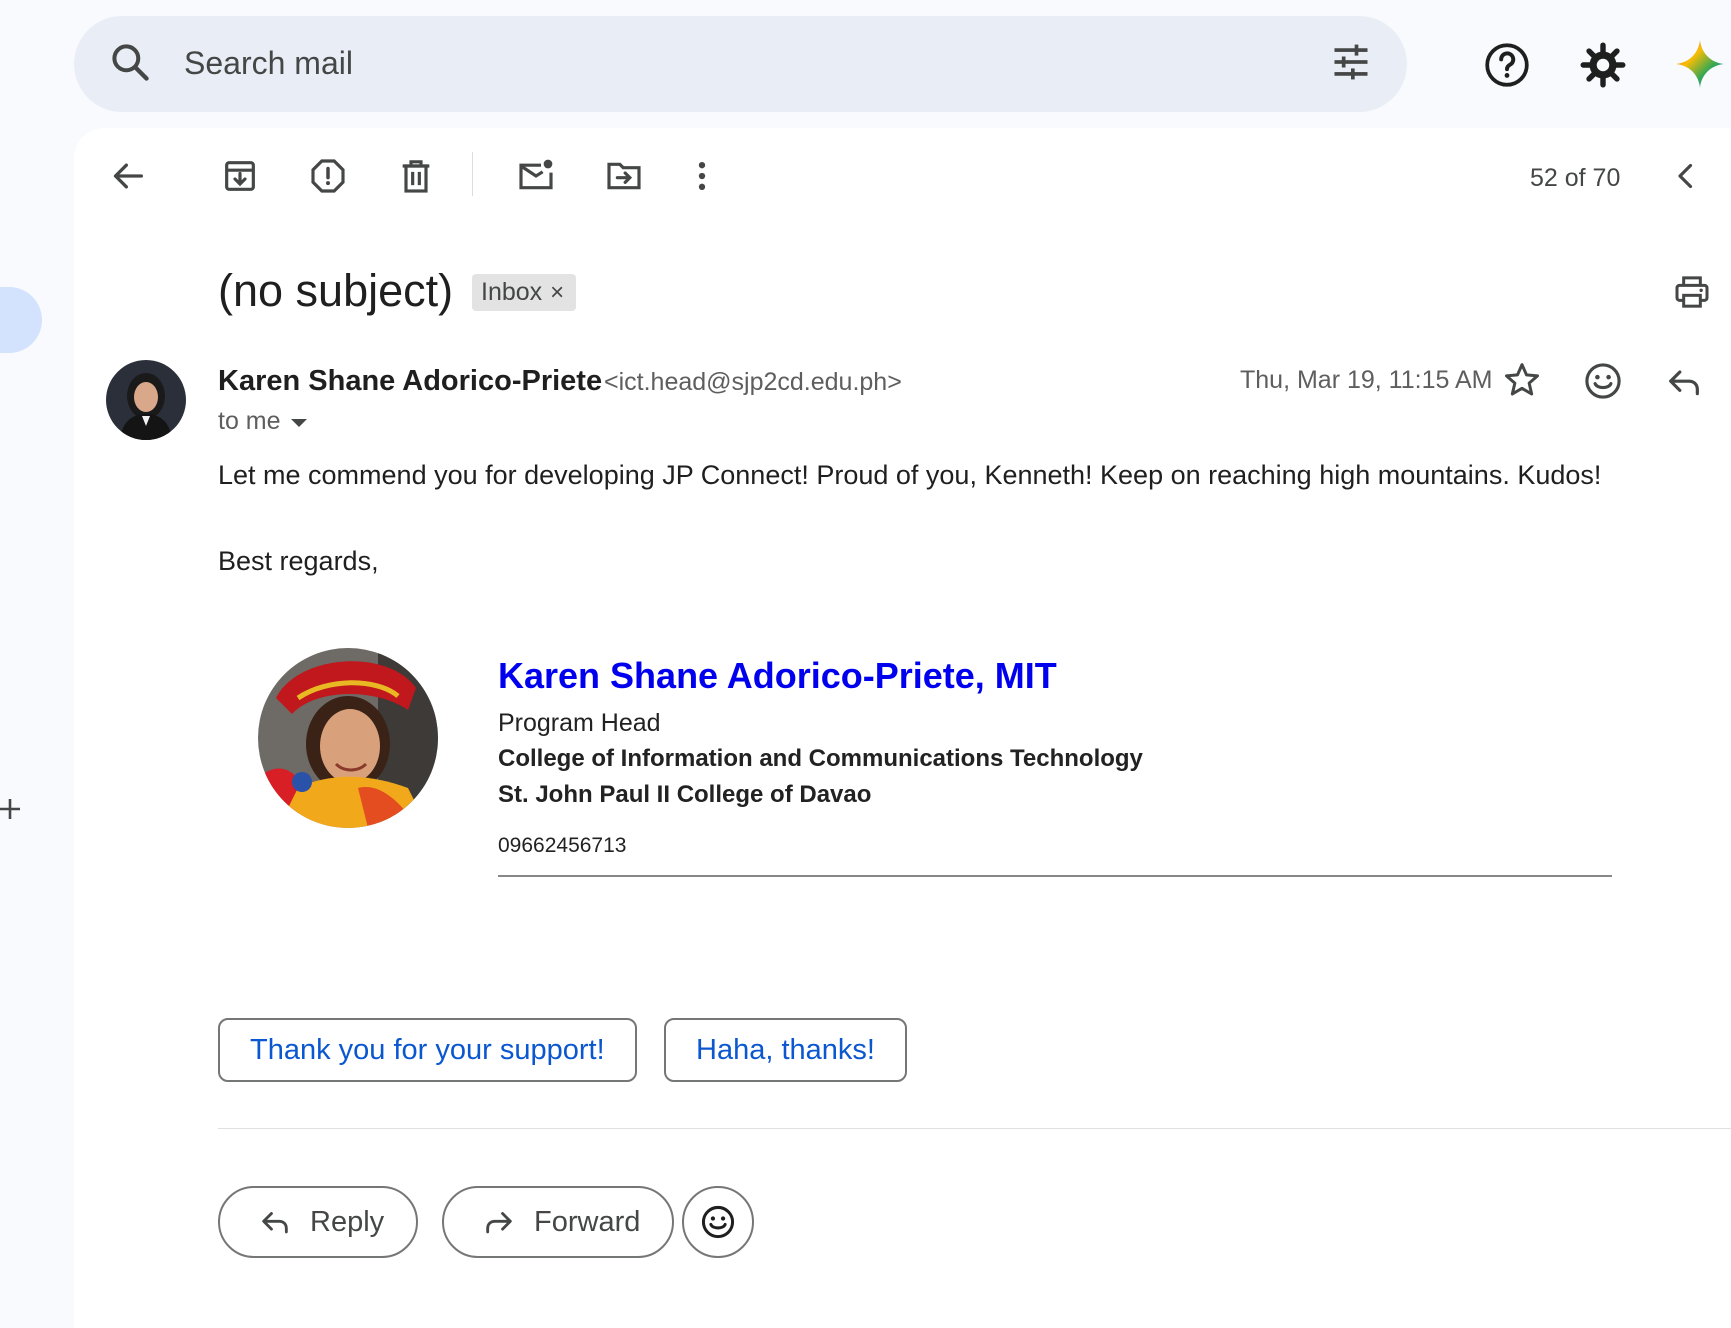  Describe the element at coordinates (685, 794) in the screenshot. I see `signature-school: St. John Paul II College of Davao` at that location.